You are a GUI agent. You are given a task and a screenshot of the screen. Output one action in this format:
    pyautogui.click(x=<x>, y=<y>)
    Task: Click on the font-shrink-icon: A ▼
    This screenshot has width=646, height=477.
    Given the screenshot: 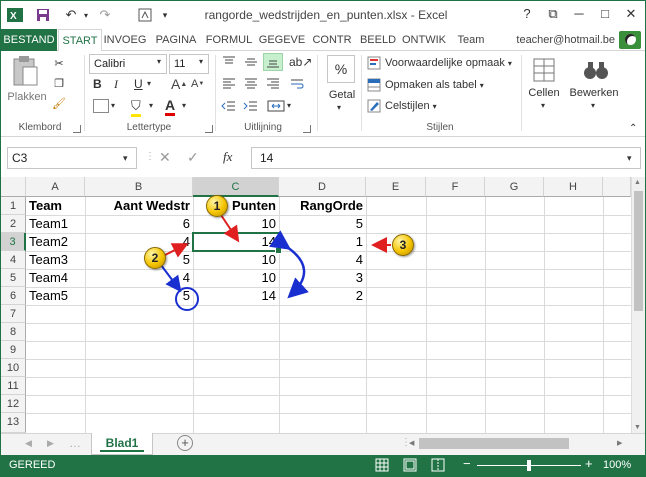 What is the action you would take?
    pyautogui.click(x=197, y=84)
    